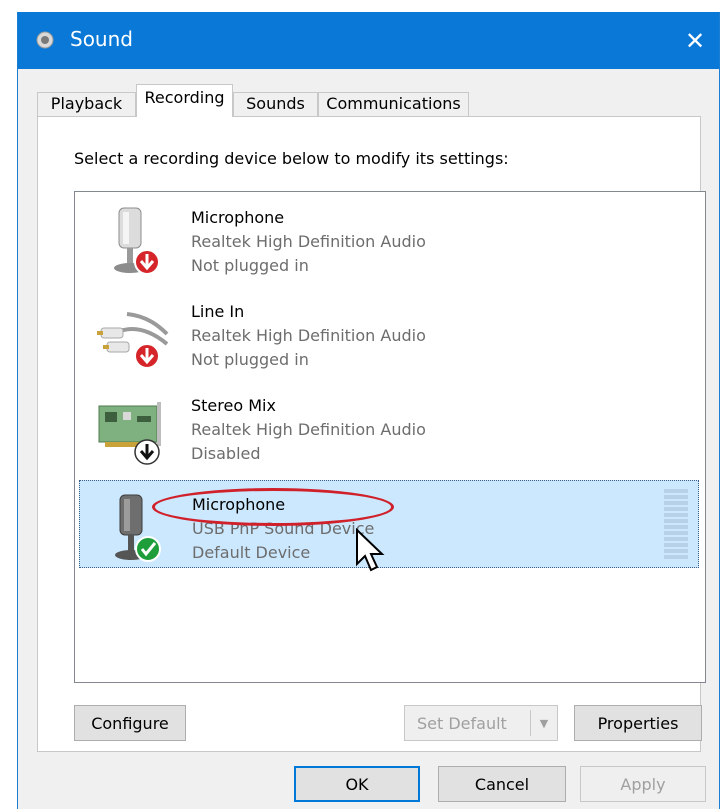 The height and width of the screenshot is (809, 726). What do you see at coordinates (101, 39) in the screenshot?
I see `window-title: Sound` at bounding box center [101, 39].